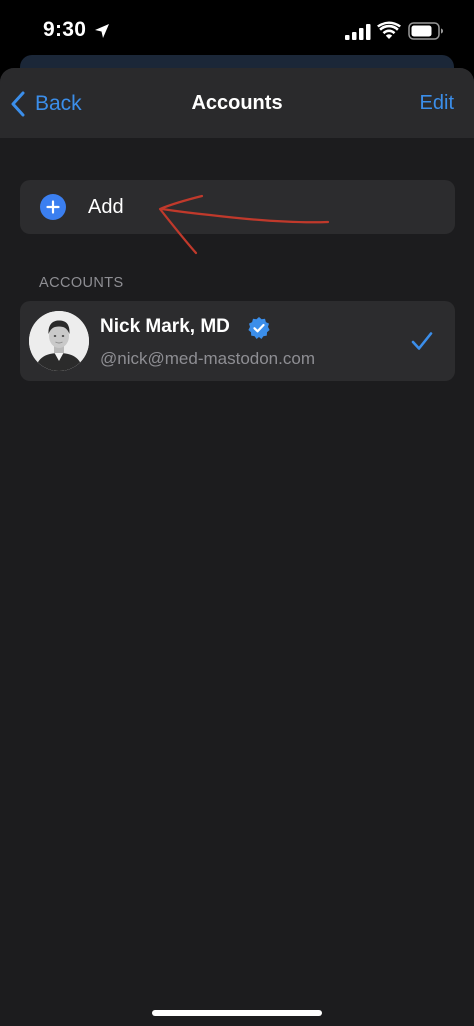 The height and width of the screenshot is (1026, 474). Describe the element at coordinates (81, 283) in the screenshot. I see `accounts-section-header: ACCOUNTS` at that location.